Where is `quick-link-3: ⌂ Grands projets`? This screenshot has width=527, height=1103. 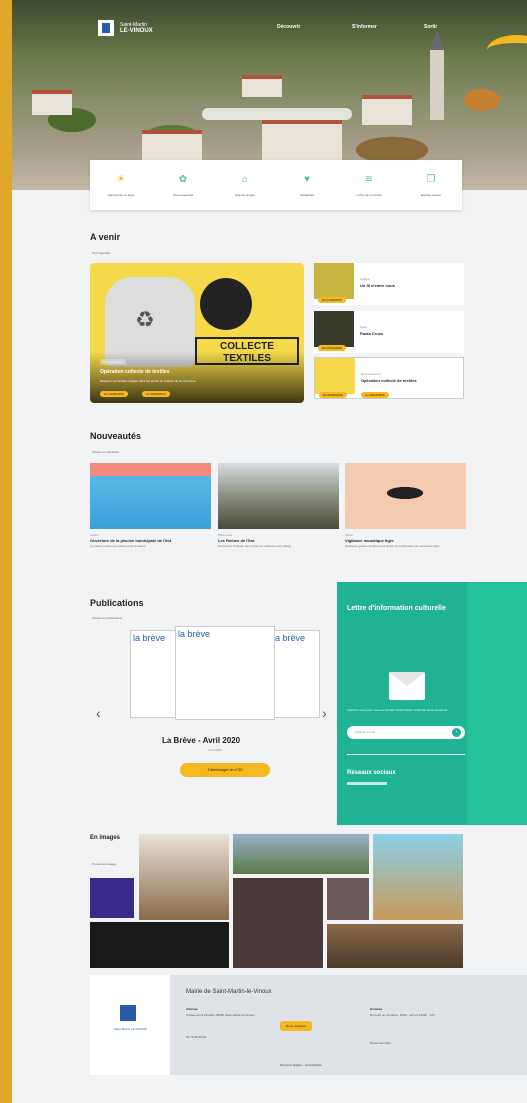 quick-link-3: ⌂ Grands projets is located at coordinates (245, 185).